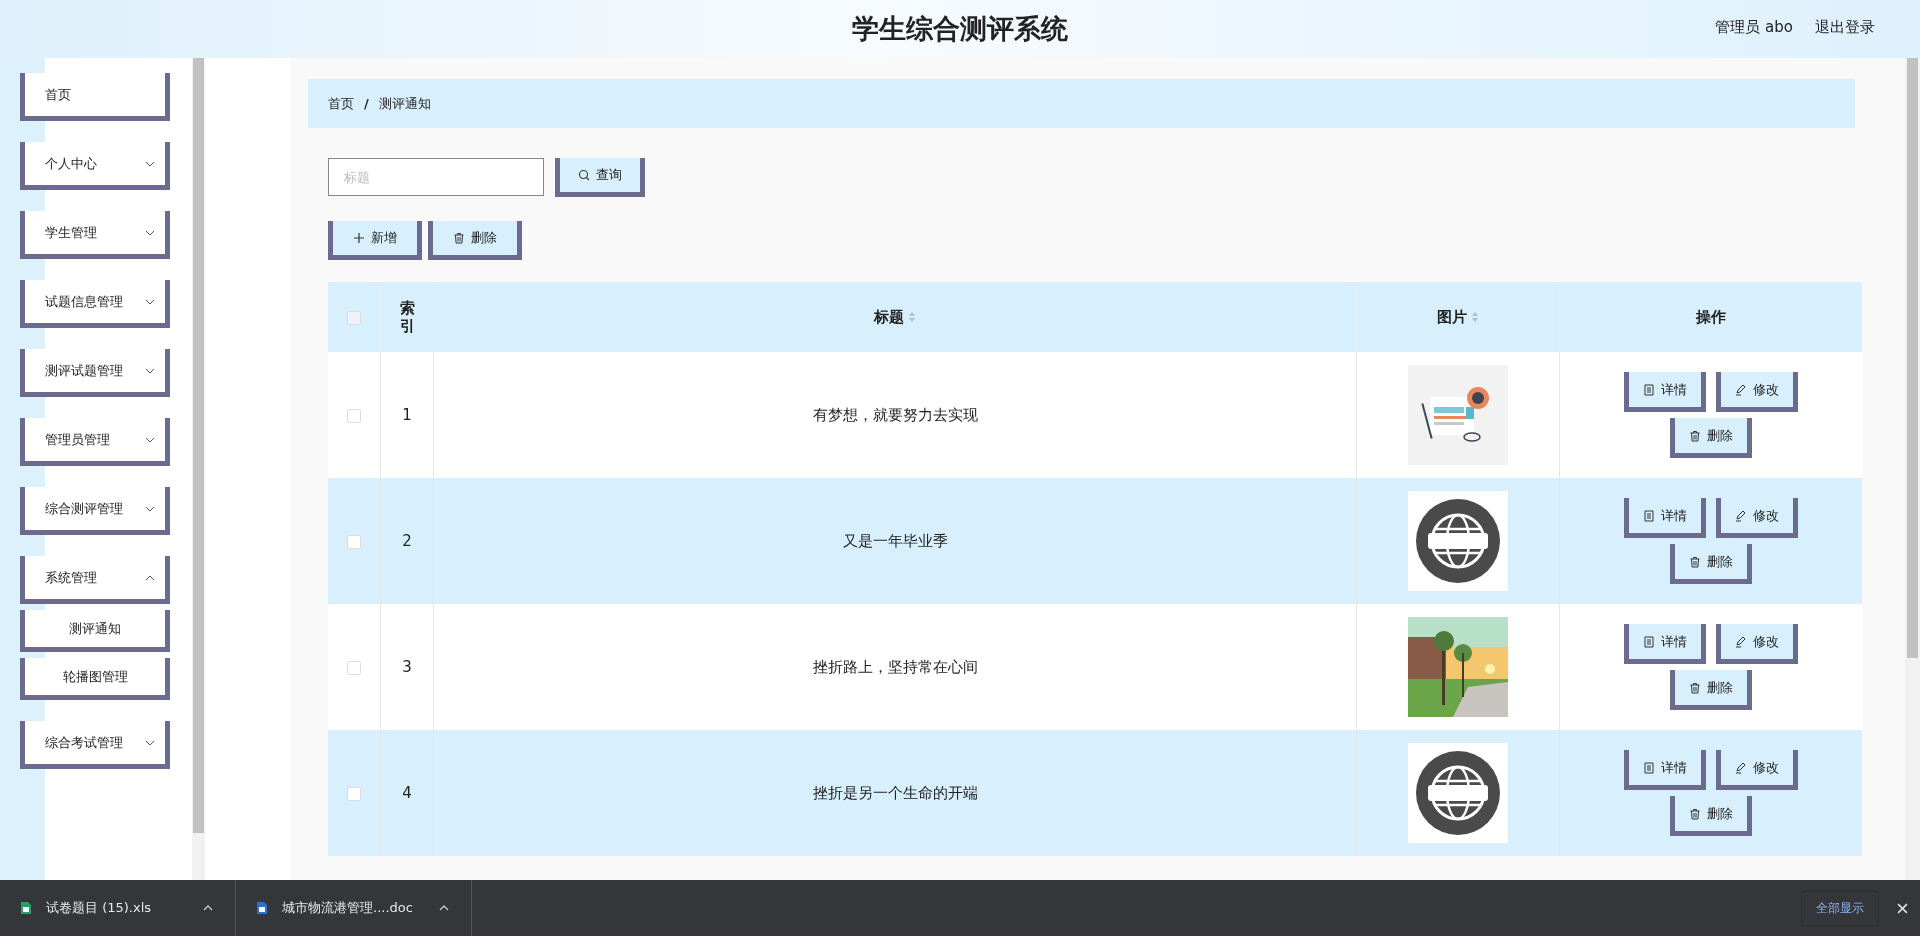  What do you see at coordinates (375, 240) in the screenshot?
I see `add-button: 新增` at bounding box center [375, 240].